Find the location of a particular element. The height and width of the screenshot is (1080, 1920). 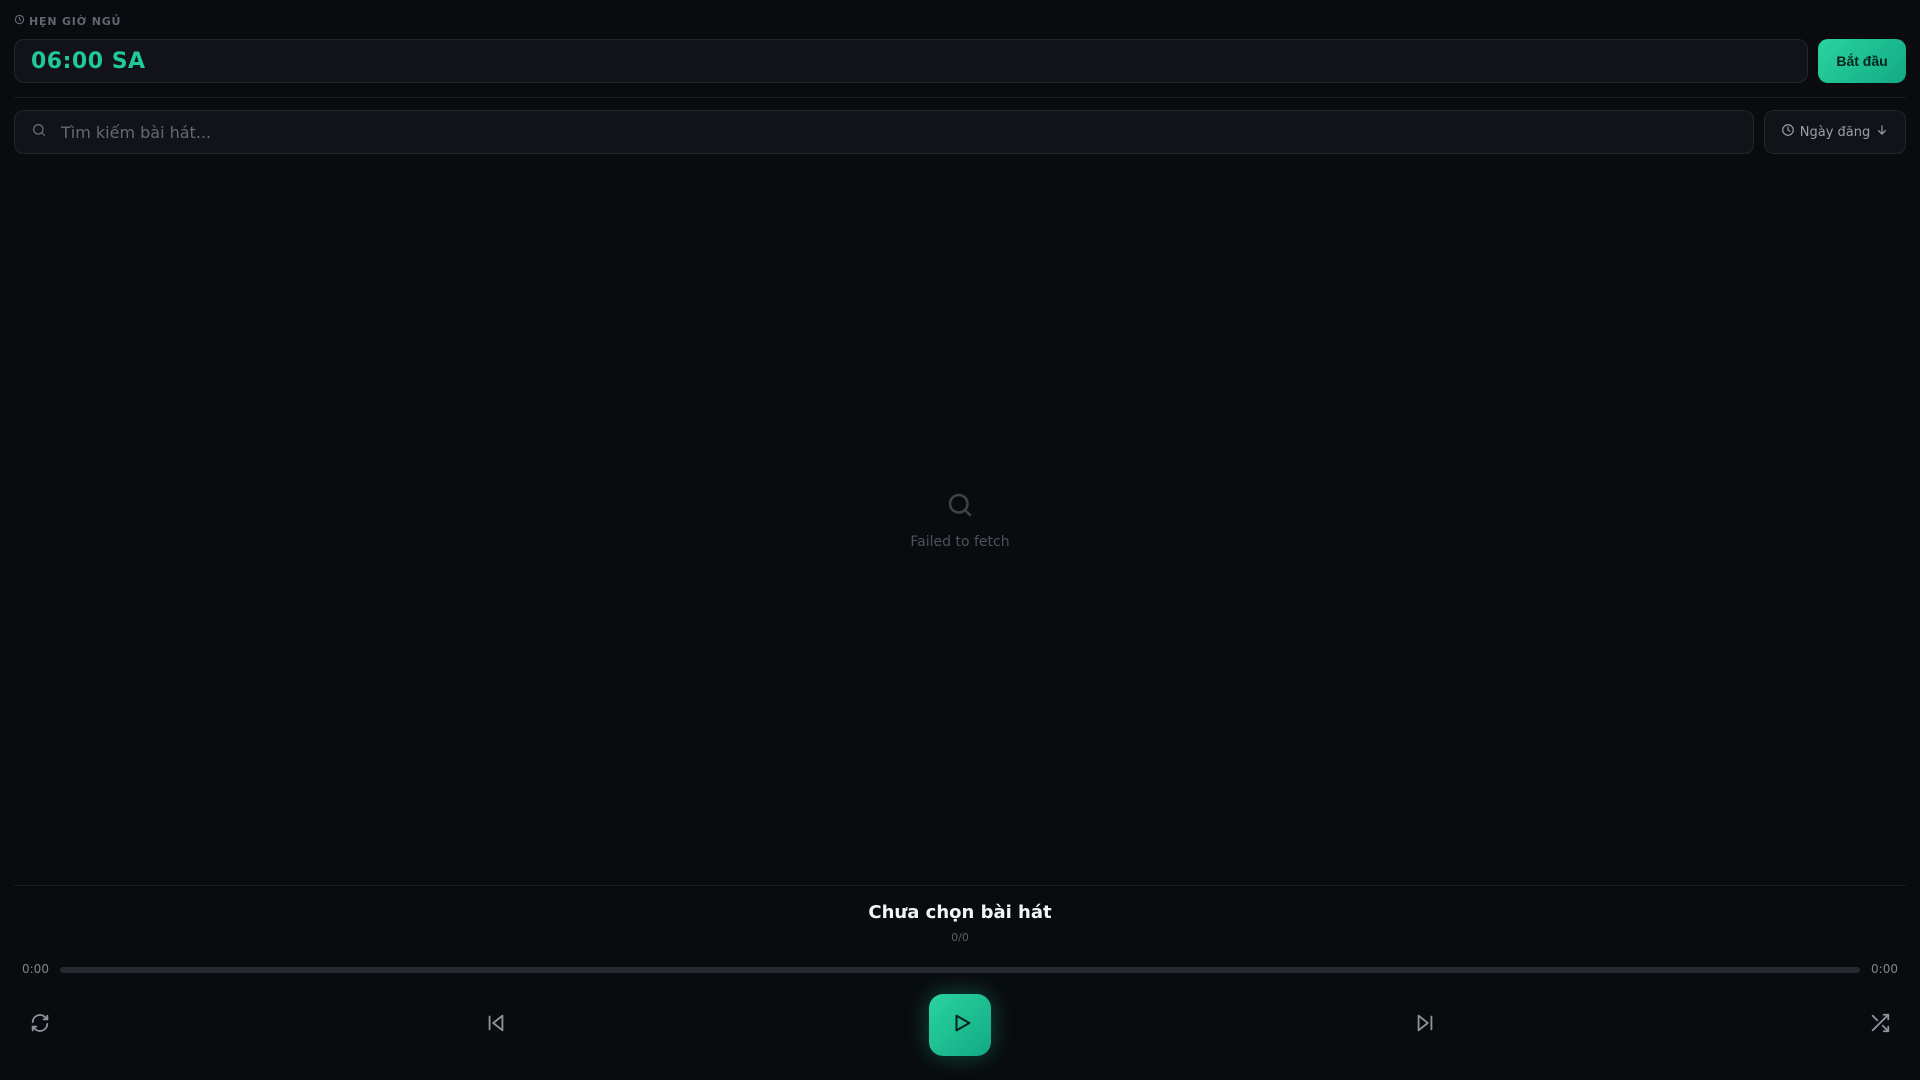

arrow-down-icon is located at coordinates (1882, 132).